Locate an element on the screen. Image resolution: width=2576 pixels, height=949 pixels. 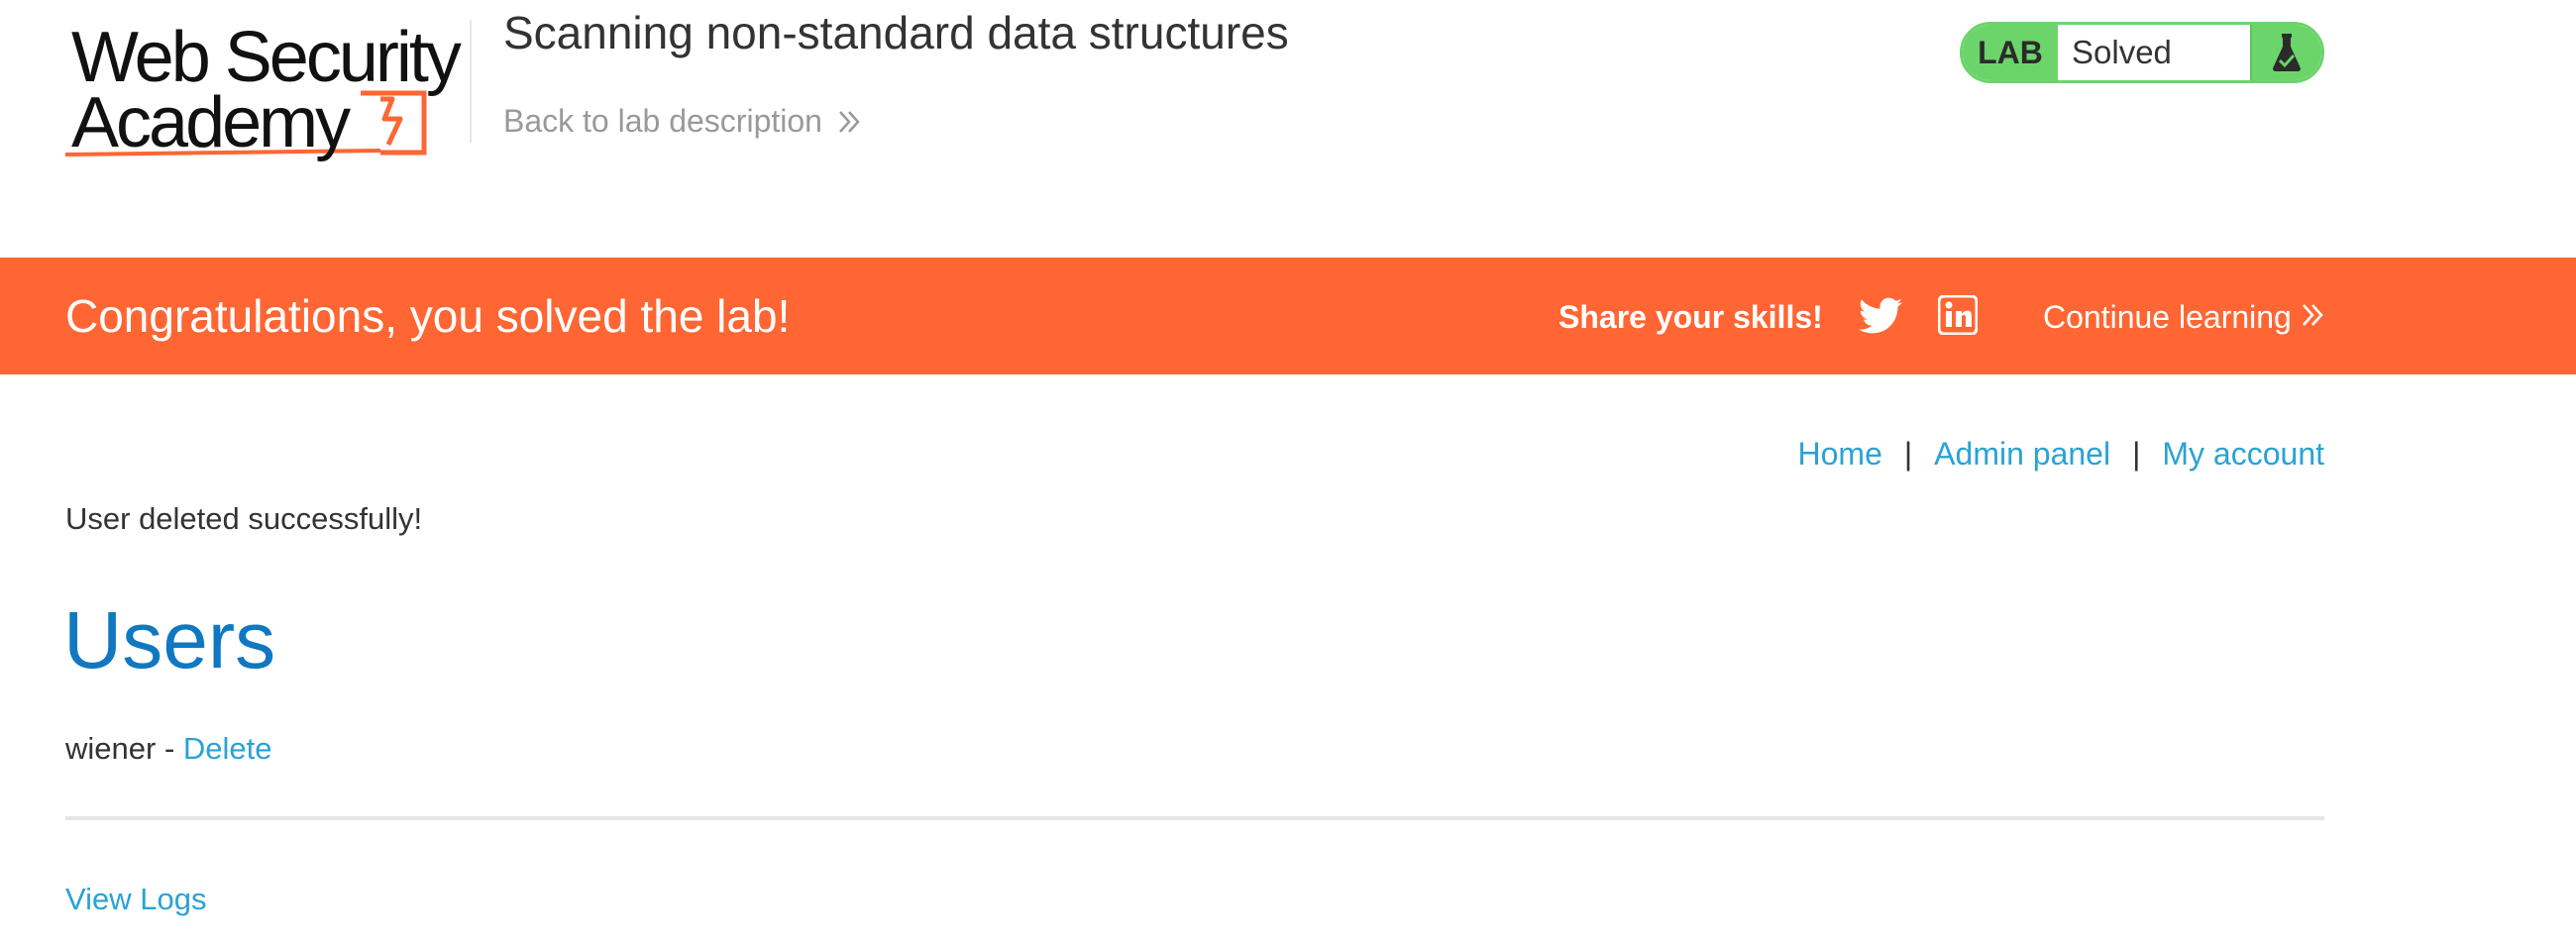
lab-status-text: Solved is located at coordinates (2122, 52).